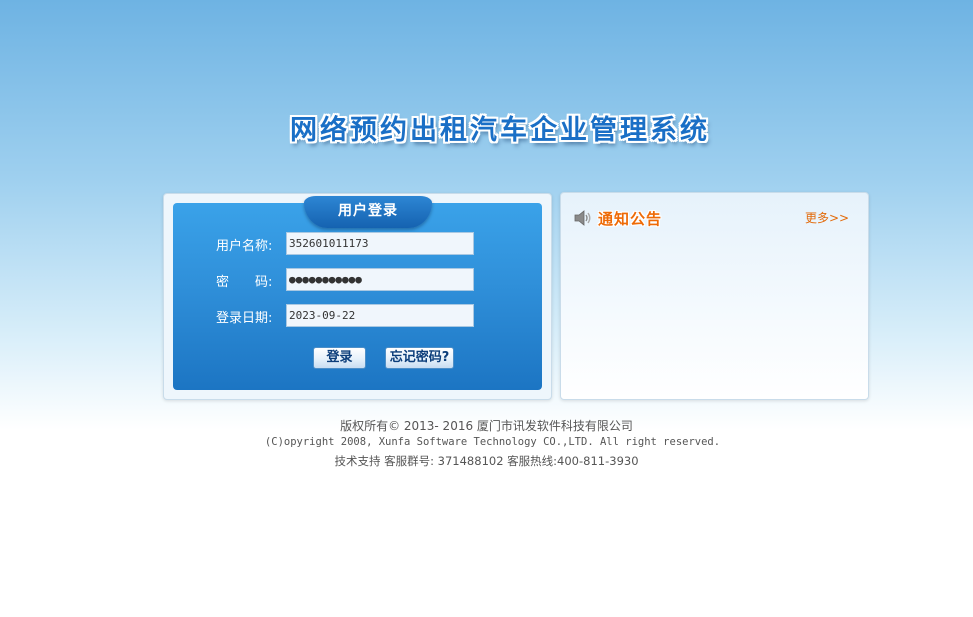  I want to click on more-link: 更多>>, so click(827, 217).